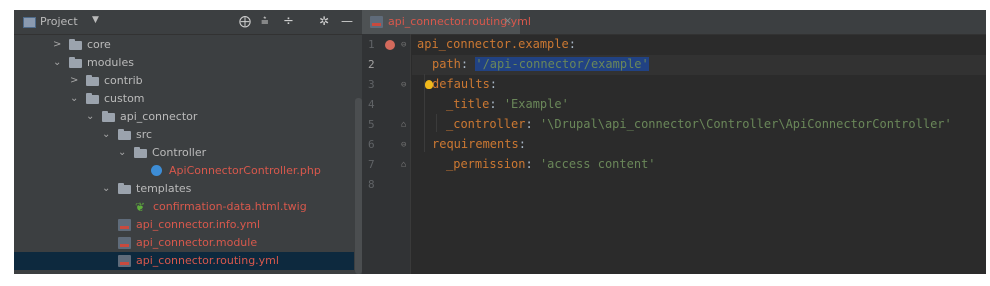  I want to click on project-panel-title: Project, so click(59, 21).